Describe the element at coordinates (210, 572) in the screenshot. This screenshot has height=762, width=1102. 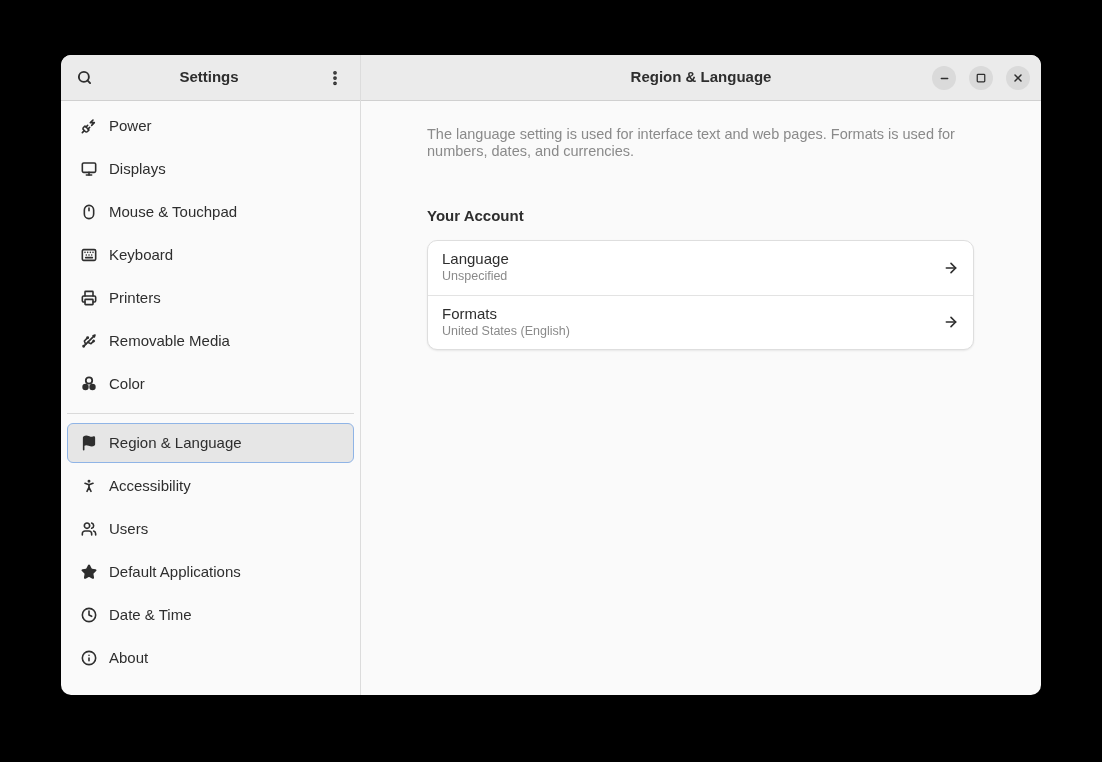
I see `sidebar-item: Default Applications` at that location.